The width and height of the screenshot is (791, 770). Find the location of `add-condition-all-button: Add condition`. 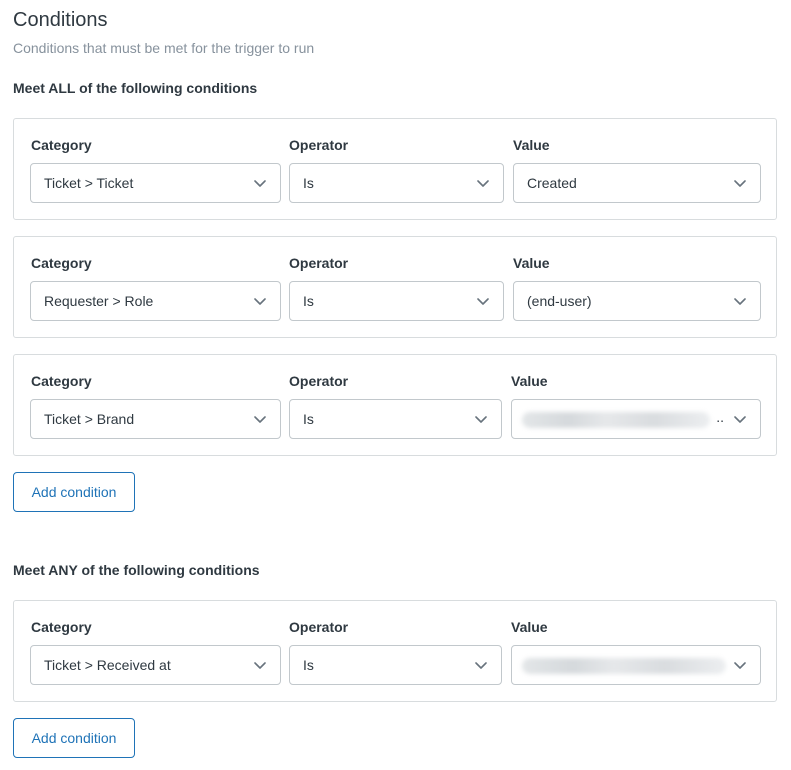

add-condition-all-button: Add condition is located at coordinates (74, 492).